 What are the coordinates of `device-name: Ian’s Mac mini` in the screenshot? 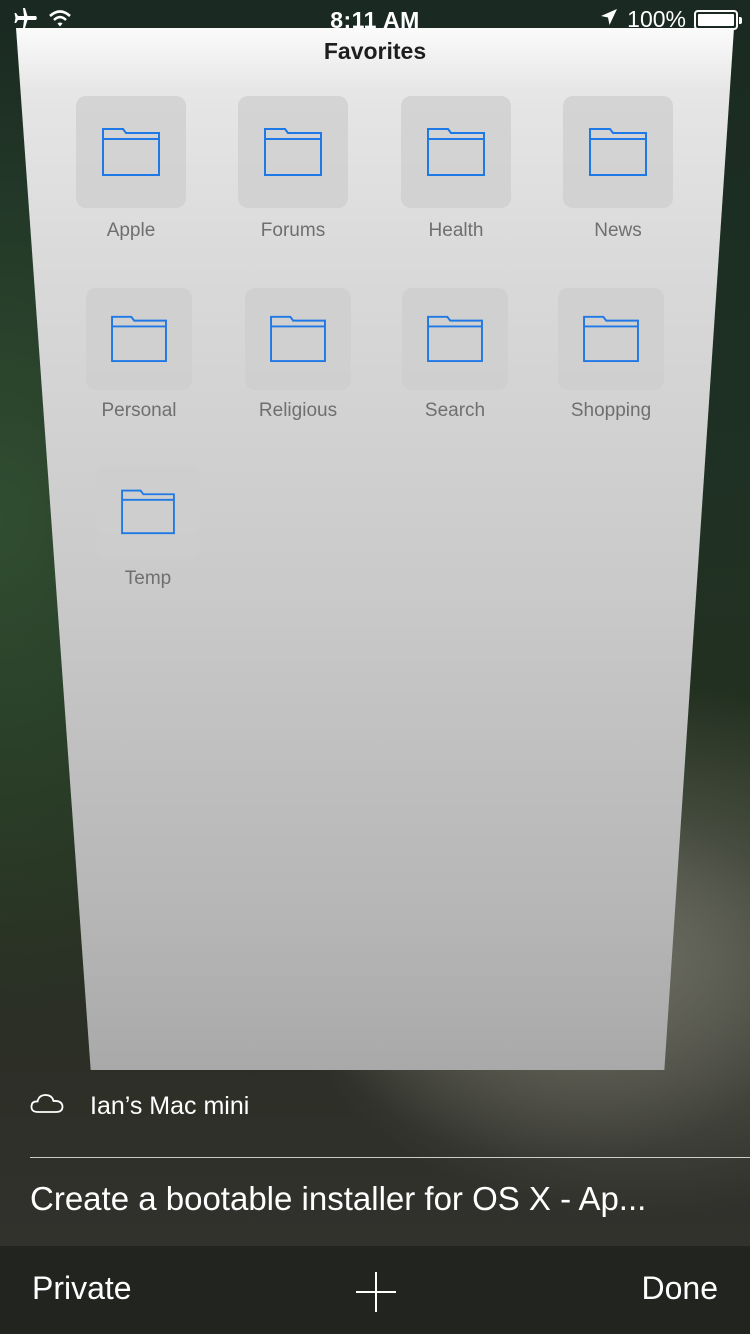 It's located at (170, 1106).